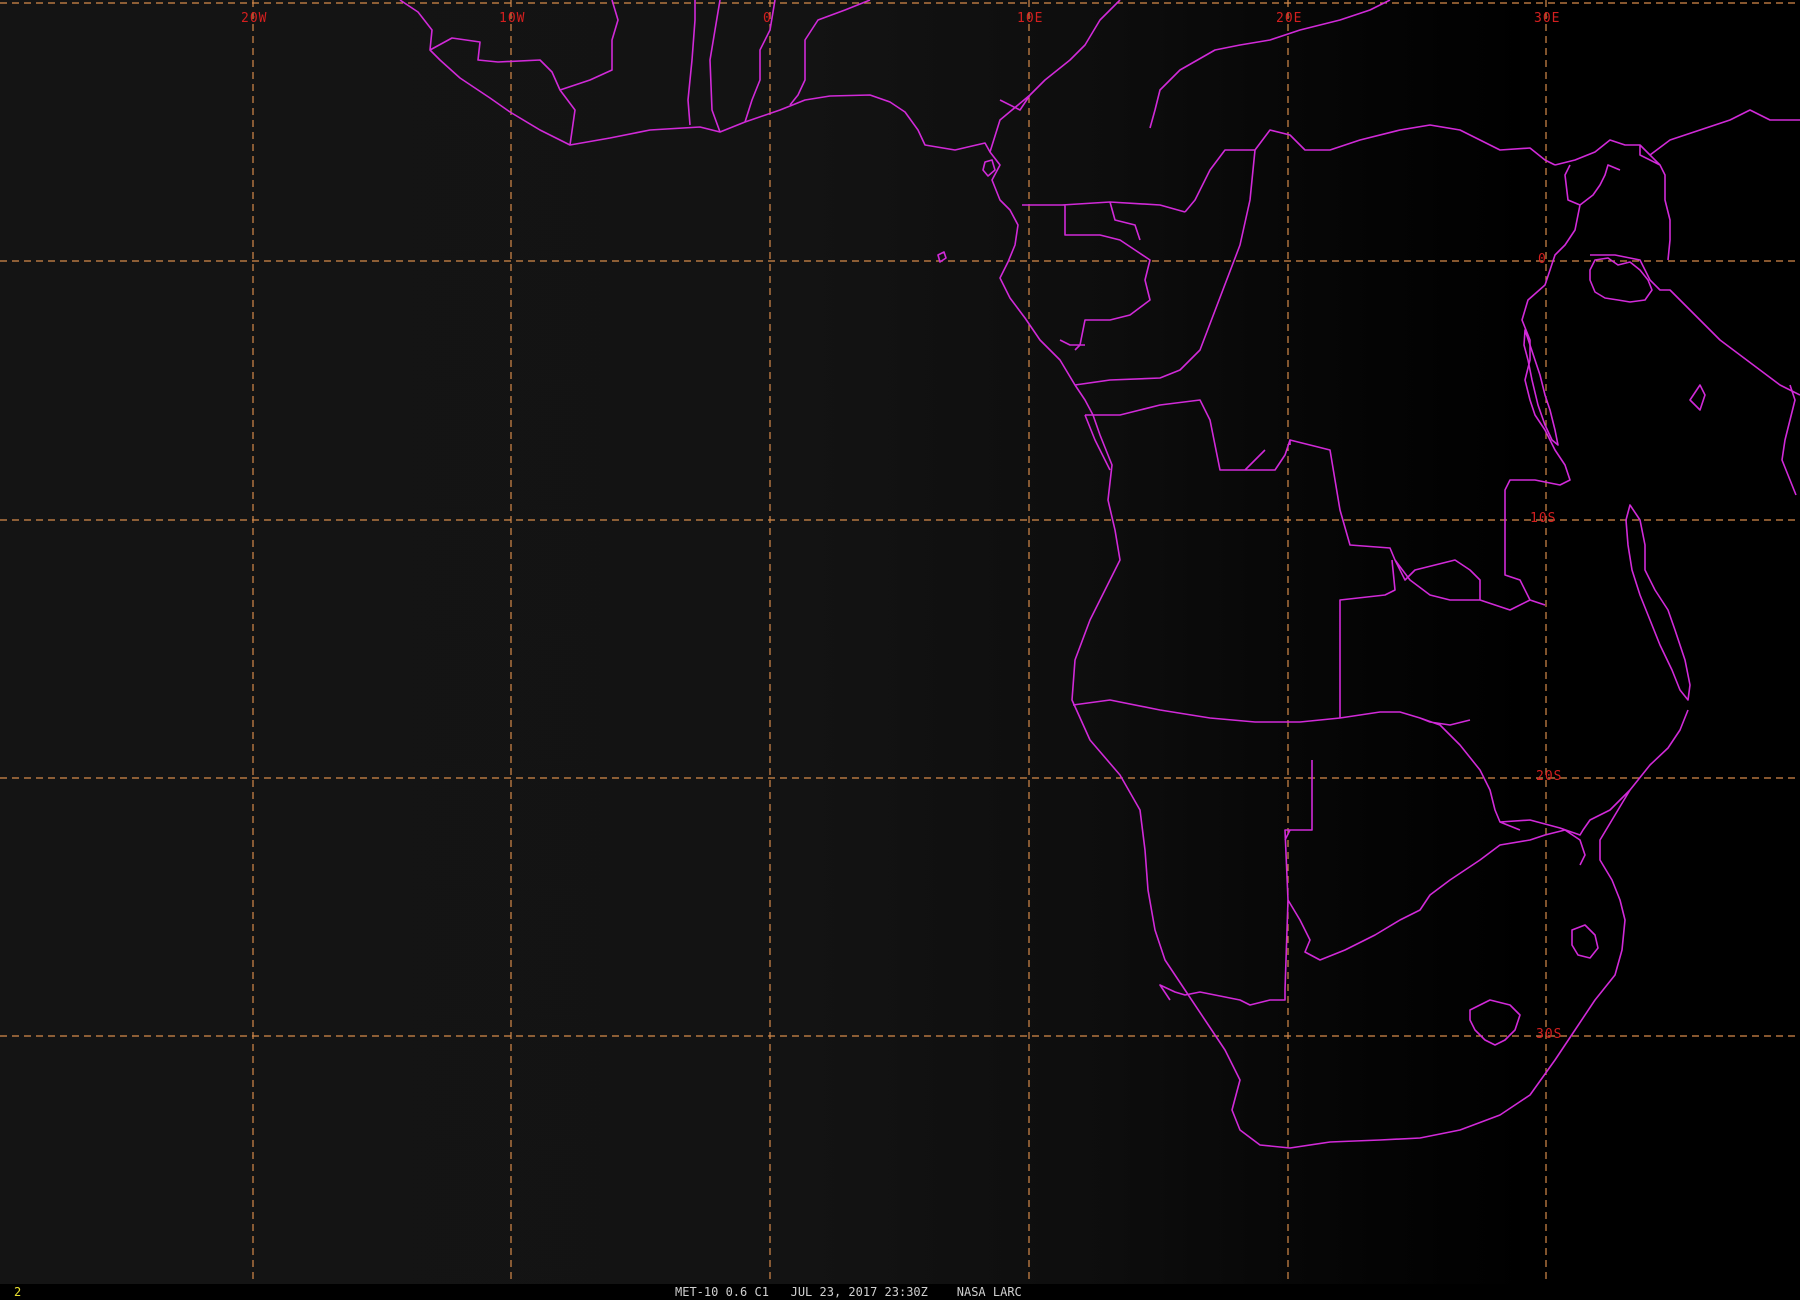  I want to click on lon-label-20w: 20W, so click(254, 18).